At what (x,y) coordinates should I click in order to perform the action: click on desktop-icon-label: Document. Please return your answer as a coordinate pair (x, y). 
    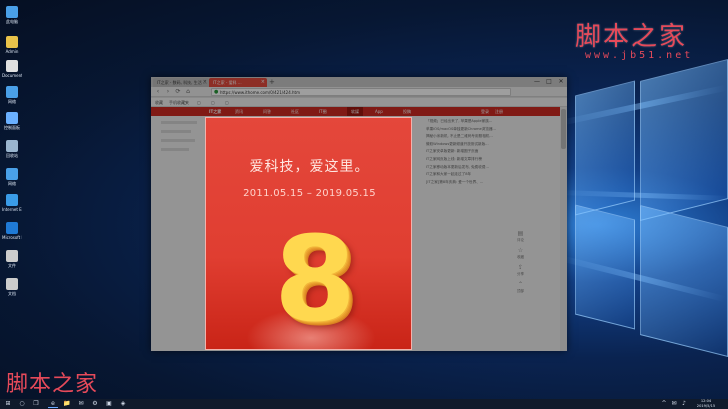
    Looking at the image, I should click on (12, 75).